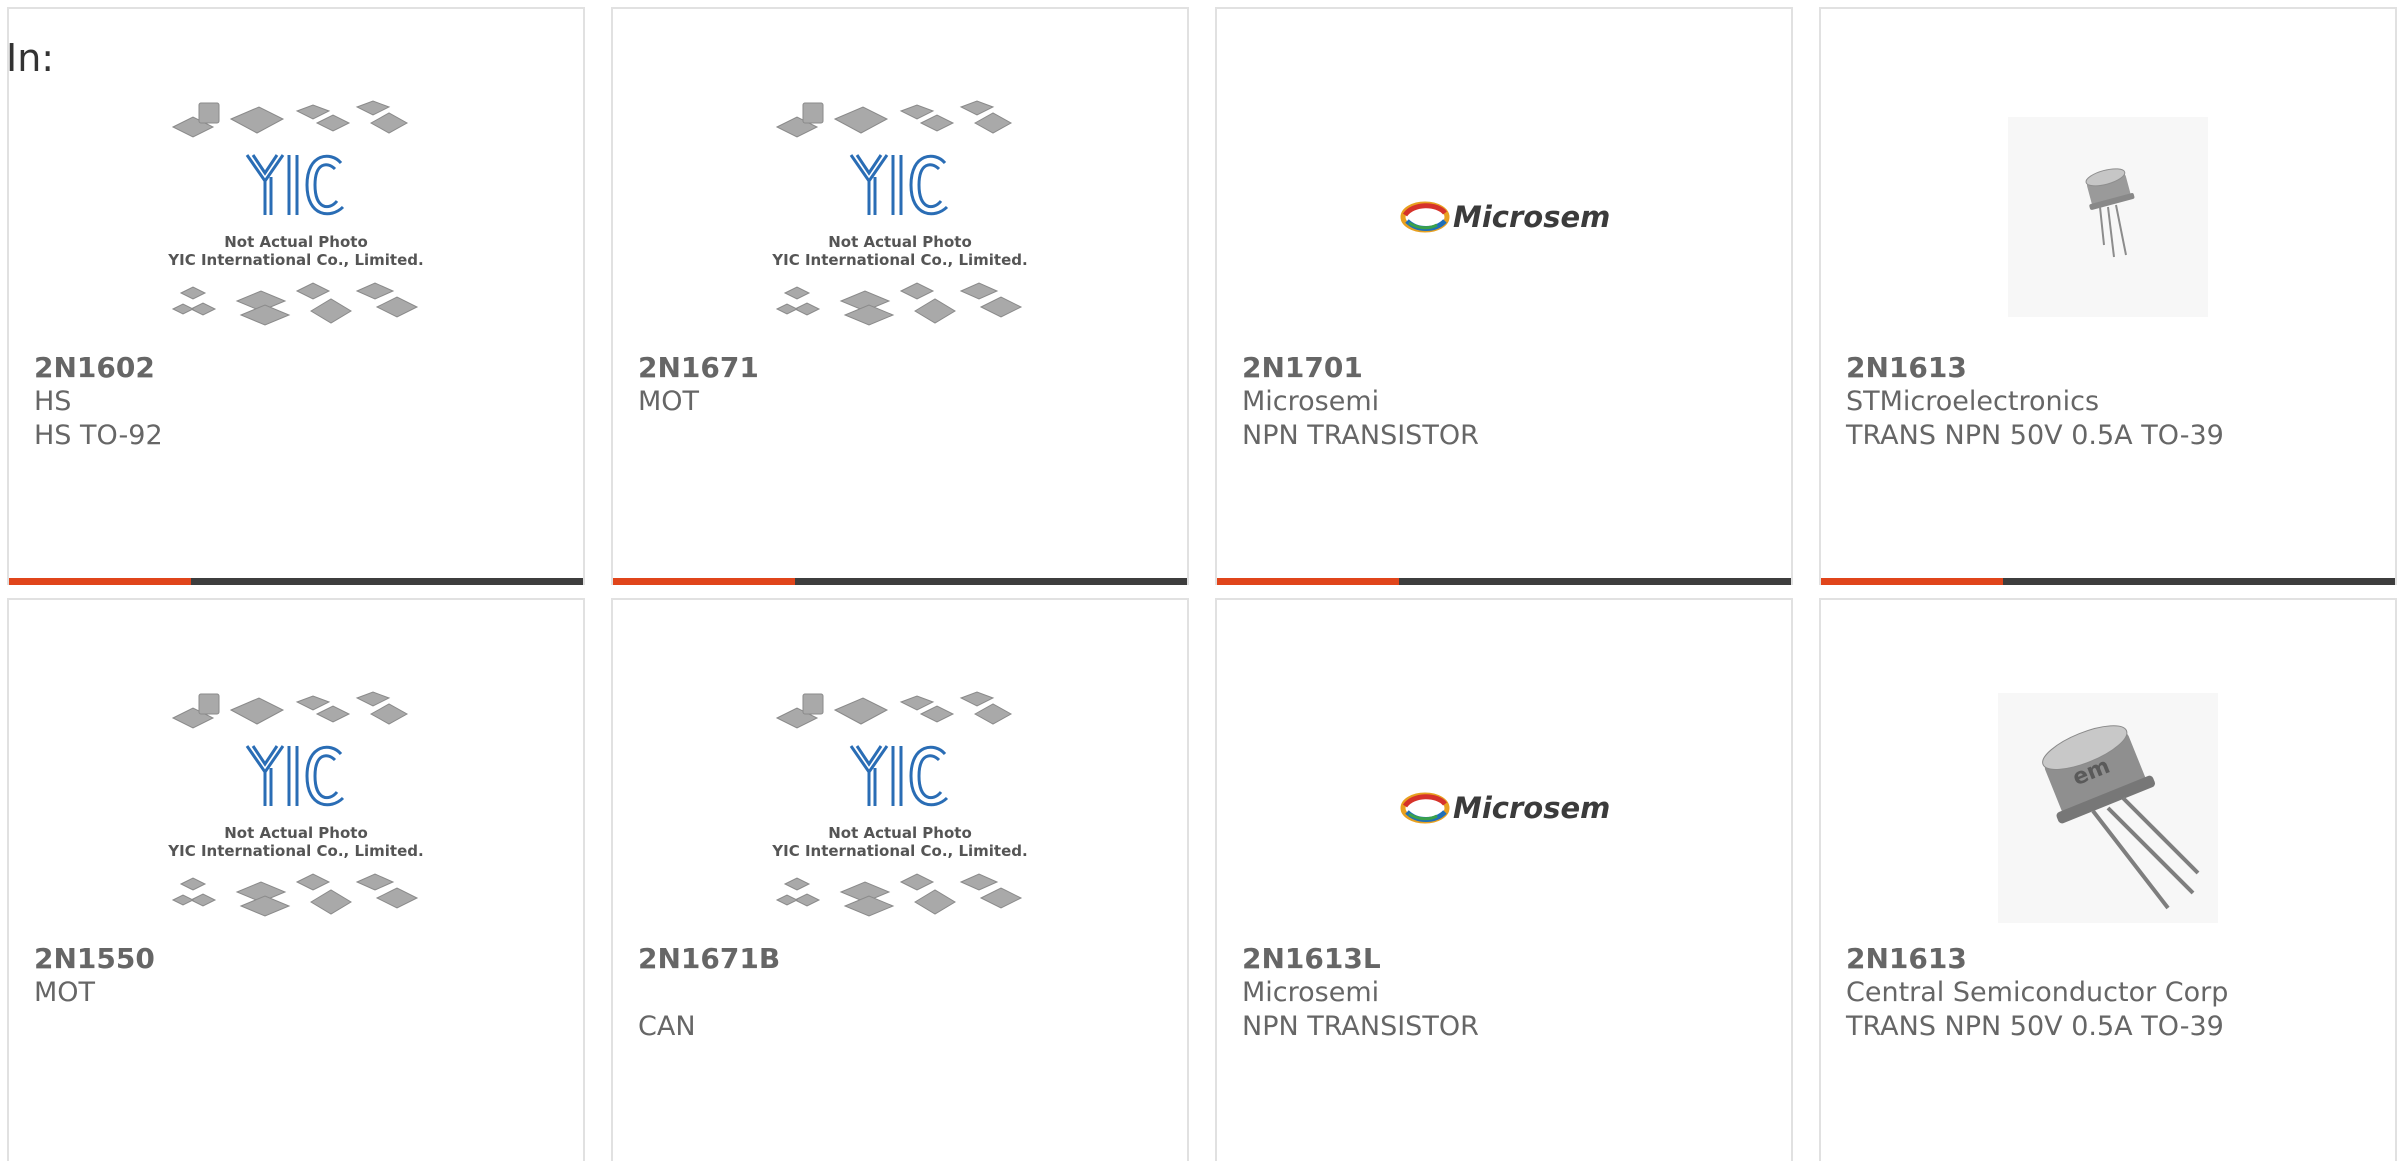 This screenshot has width=2400, height=1161. Describe the element at coordinates (53, 401) in the screenshot. I see `manufacturer: HS` at that location.